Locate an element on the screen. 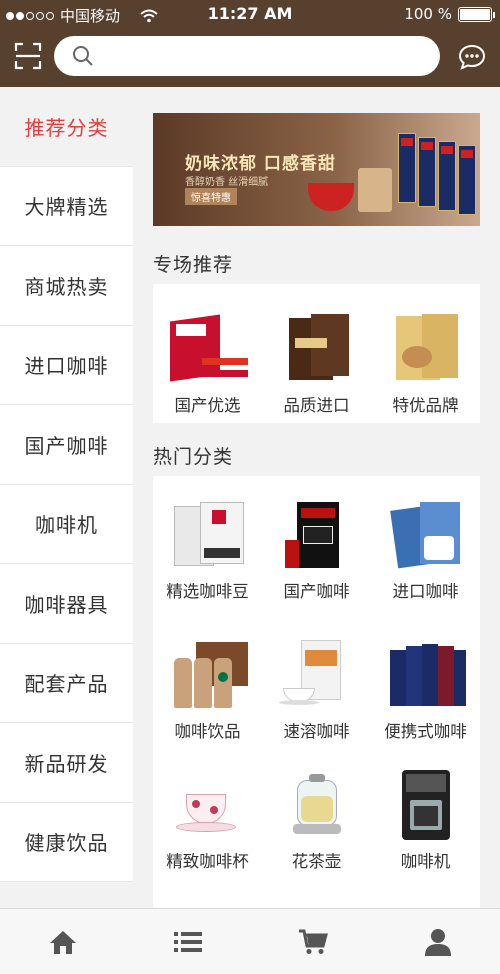  drip-coffee-box-image is located at coordinates (208, 535).